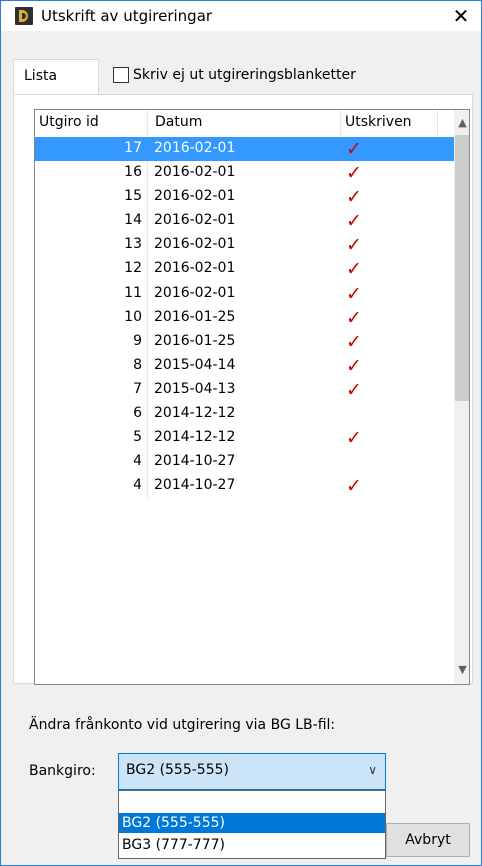  Describe the element at coordinates (245, 269) in the screenshot. I see `table-row: 12 2016-02-01 ✓` at that location.